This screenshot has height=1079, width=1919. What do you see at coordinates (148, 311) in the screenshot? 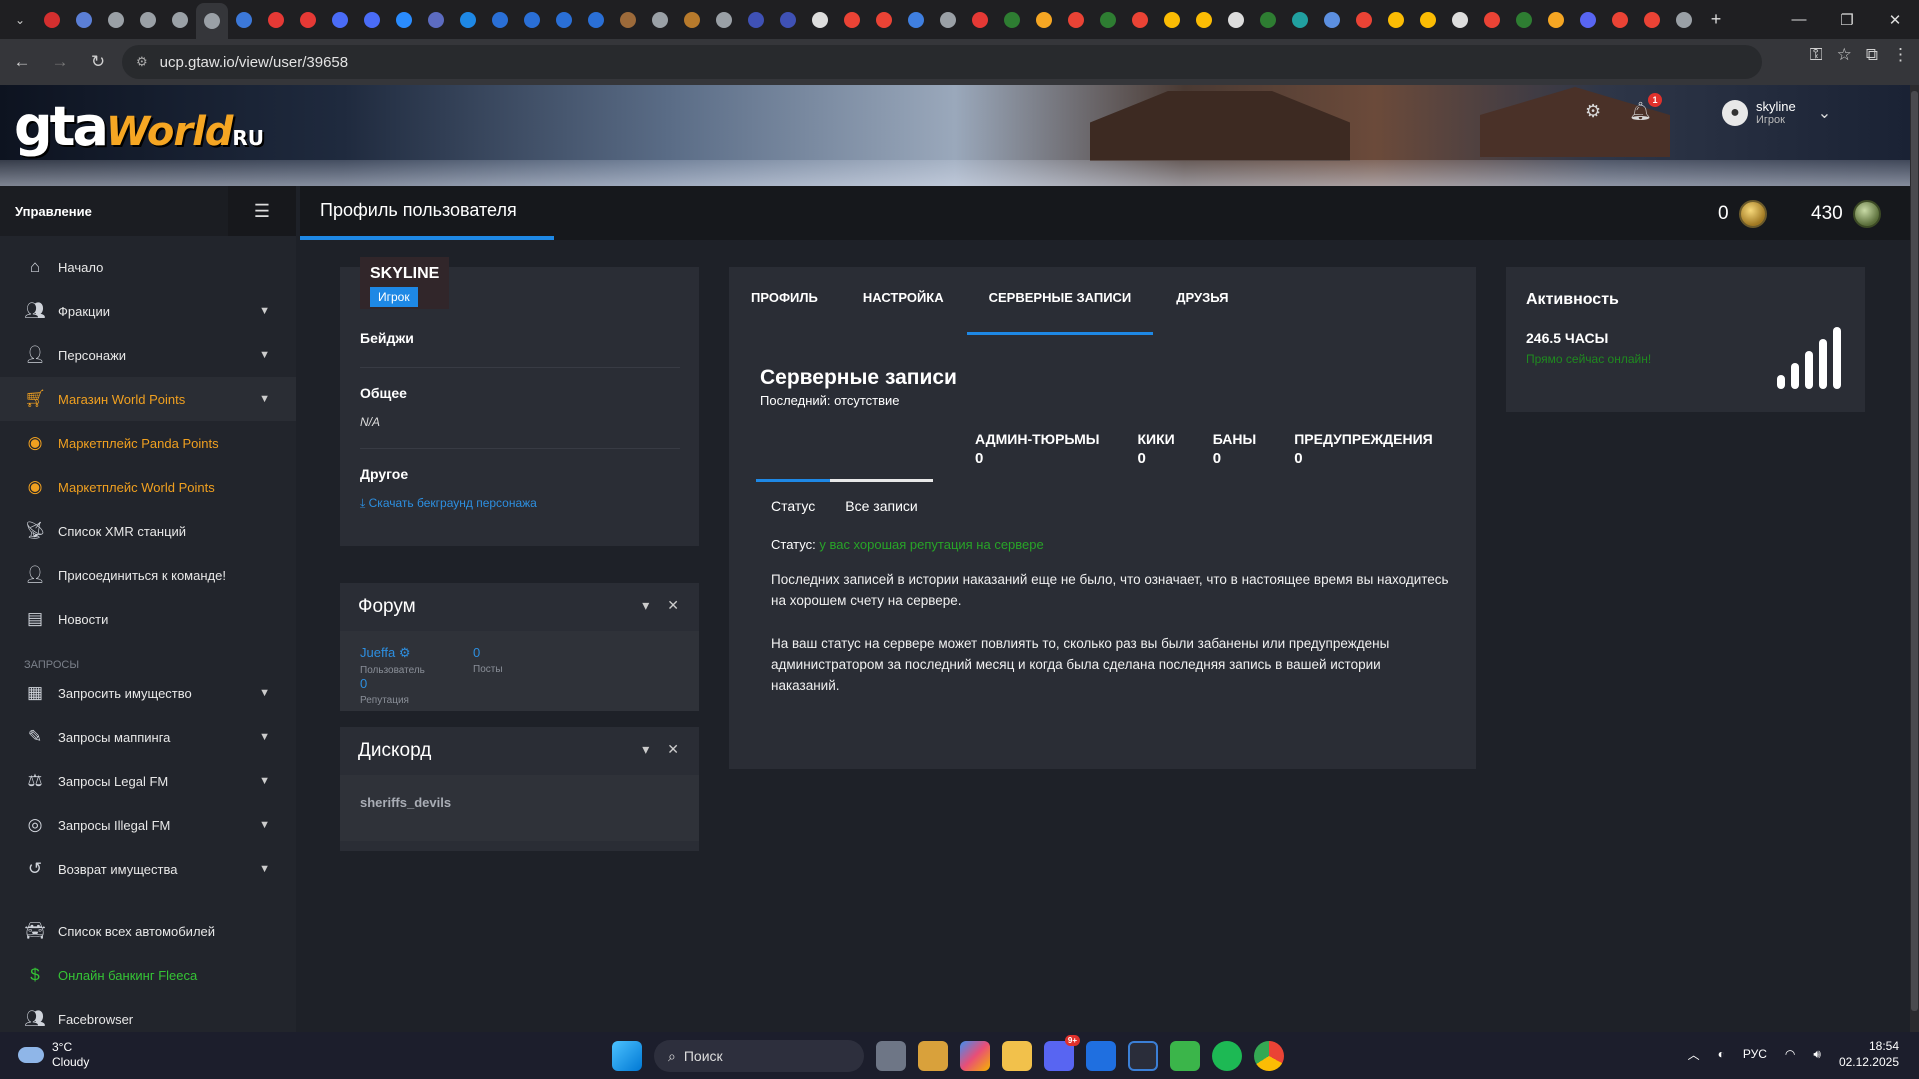
I see `sidebar-item-factions: 👥︎ Фракции ▼` at bounding box center [148, 311].